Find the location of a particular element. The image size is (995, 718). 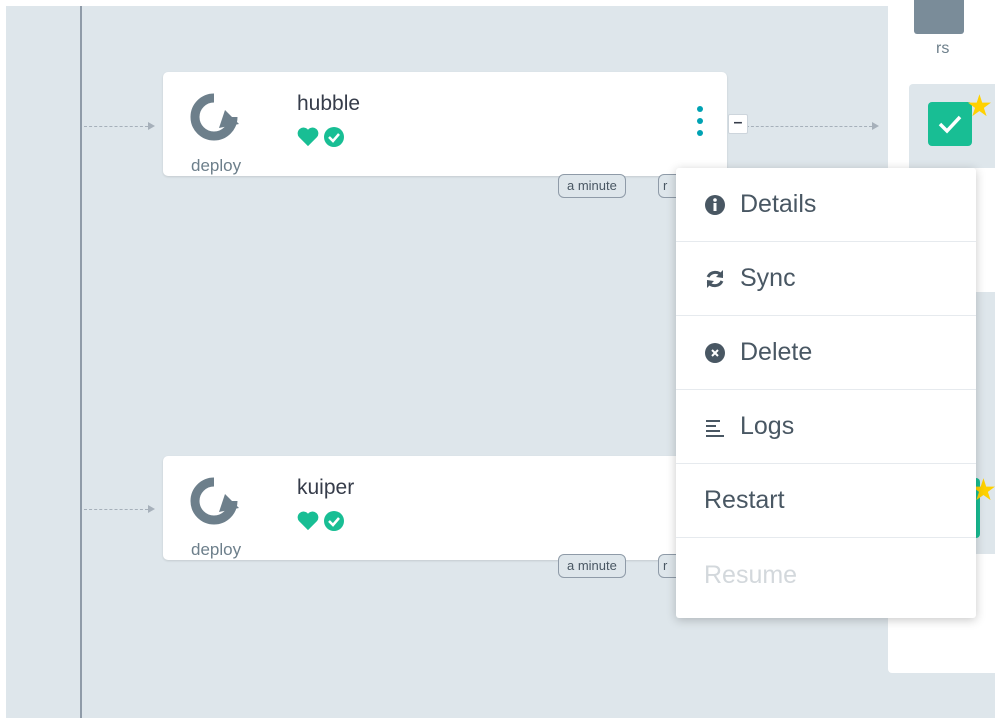

app-node-kuiper: deploy kuiper is located at coordinates (445, 508).